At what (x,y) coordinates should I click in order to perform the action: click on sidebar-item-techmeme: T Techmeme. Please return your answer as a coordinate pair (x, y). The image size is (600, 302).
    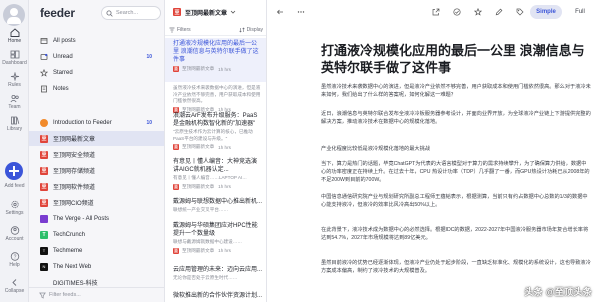
    Looking at the image, I should click on (96, 250).